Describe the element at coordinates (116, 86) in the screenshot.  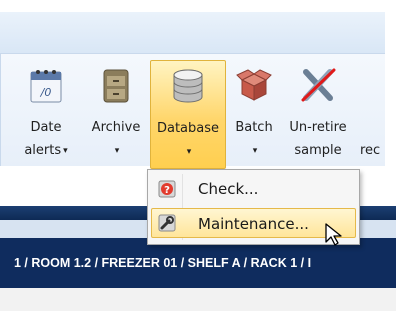
I see `archive-cabinet-icon` at that location.